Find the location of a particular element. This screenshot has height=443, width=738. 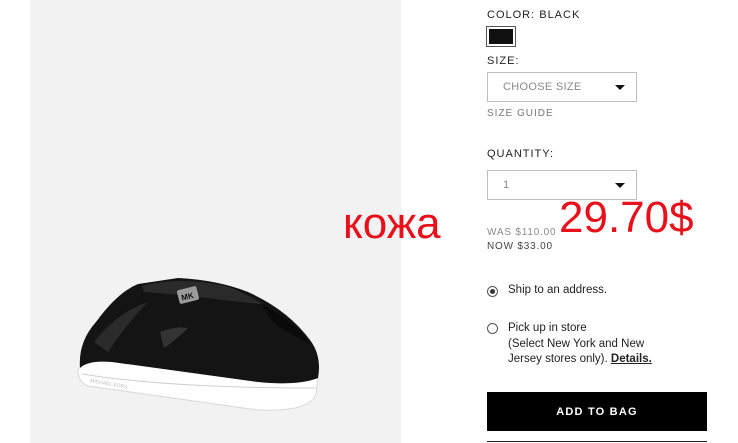

ship-to-address-label: Ship to an address. is located at coordinates (557, 291).